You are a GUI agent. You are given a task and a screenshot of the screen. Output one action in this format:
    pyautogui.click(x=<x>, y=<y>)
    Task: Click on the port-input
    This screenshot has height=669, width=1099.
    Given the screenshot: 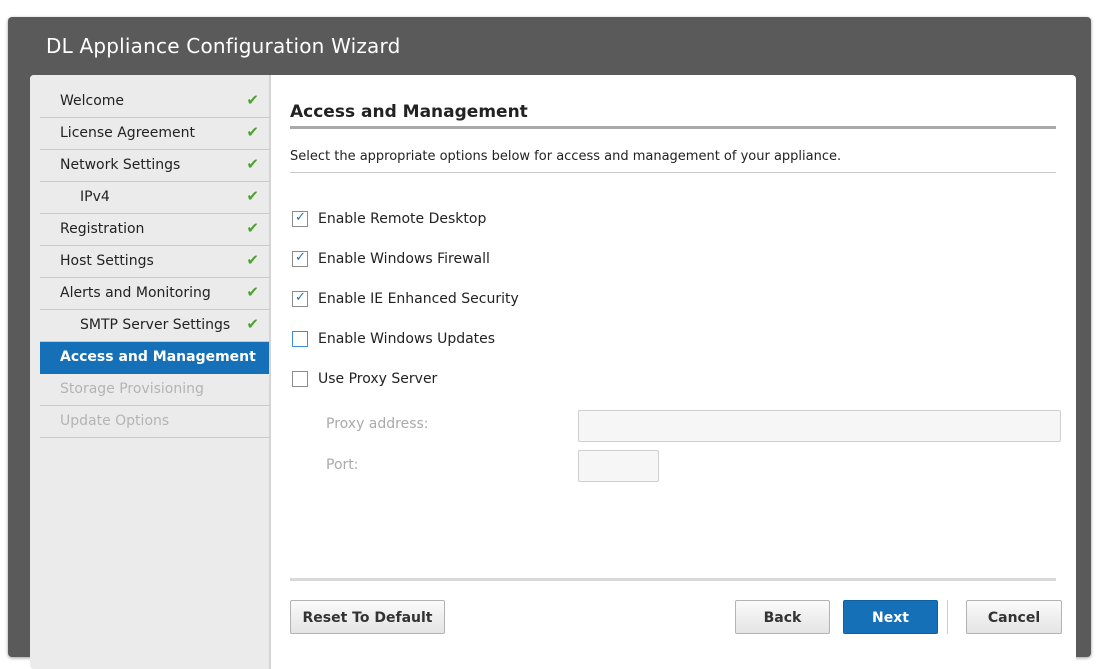 What is the action you would take?
    pyautogui.click(x=618, y=466)
    